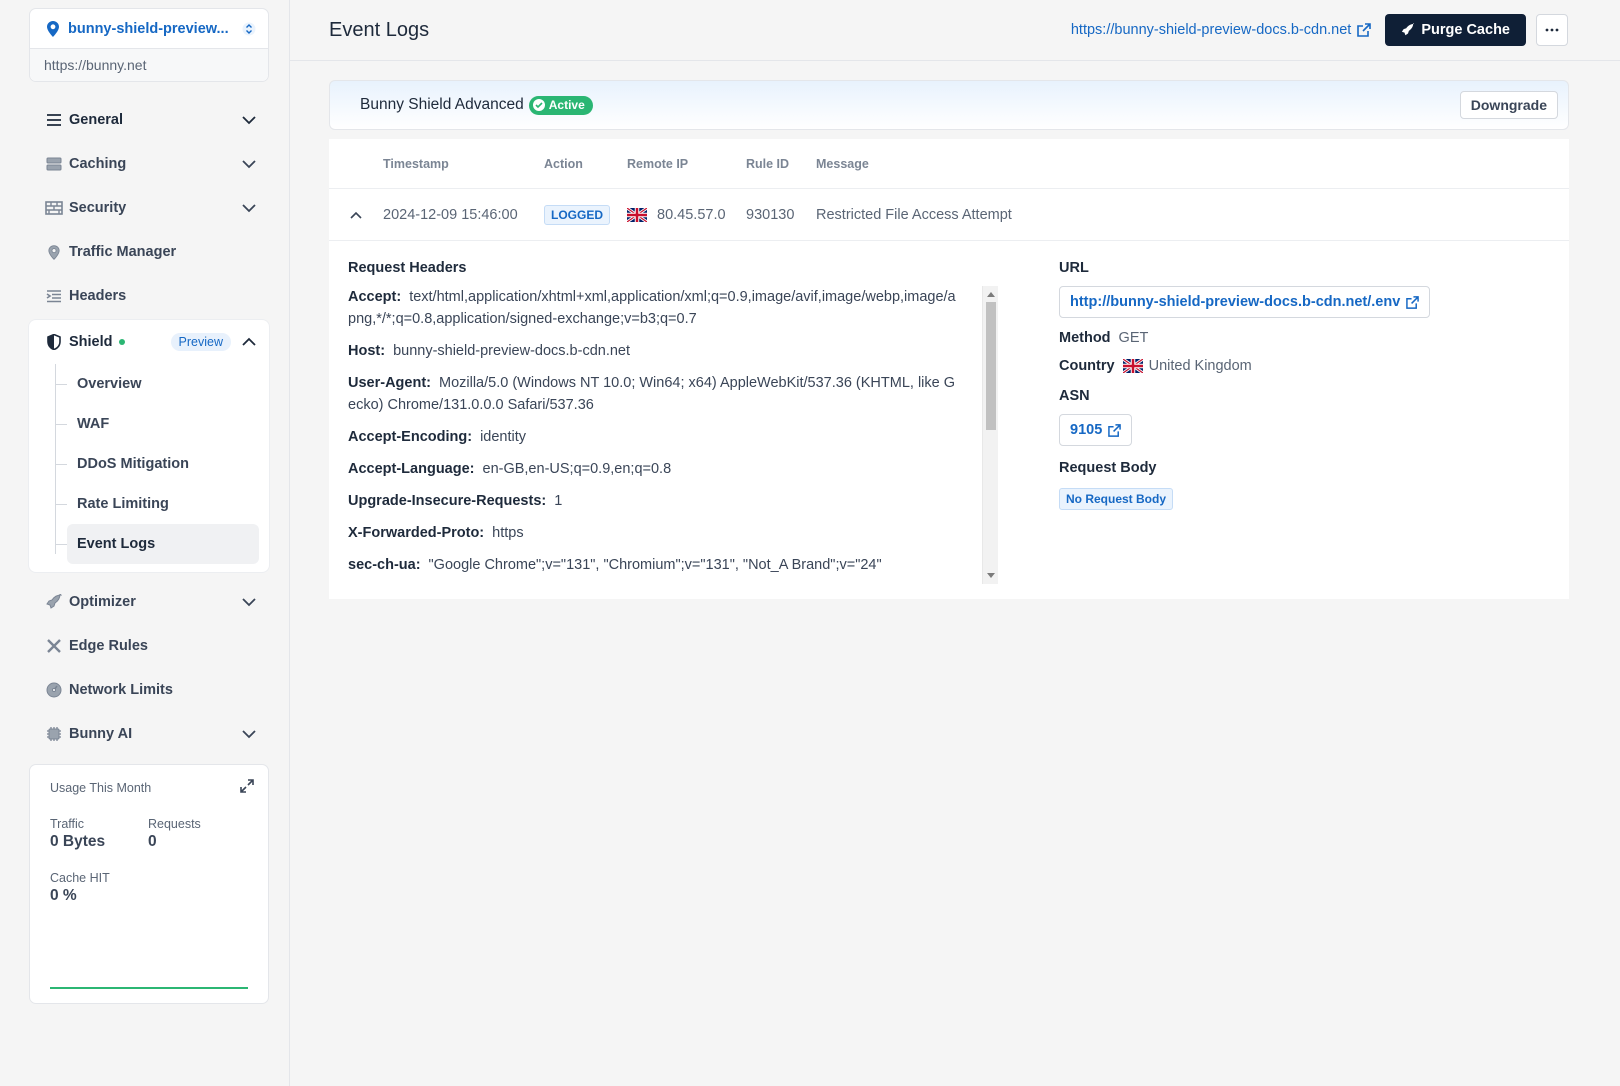 This screenshot has height=1086, width=1620. Describe the element at coordinates (1465, 30) in the screenshot. I see `purge-cache-label: Purge Cache` at that location.